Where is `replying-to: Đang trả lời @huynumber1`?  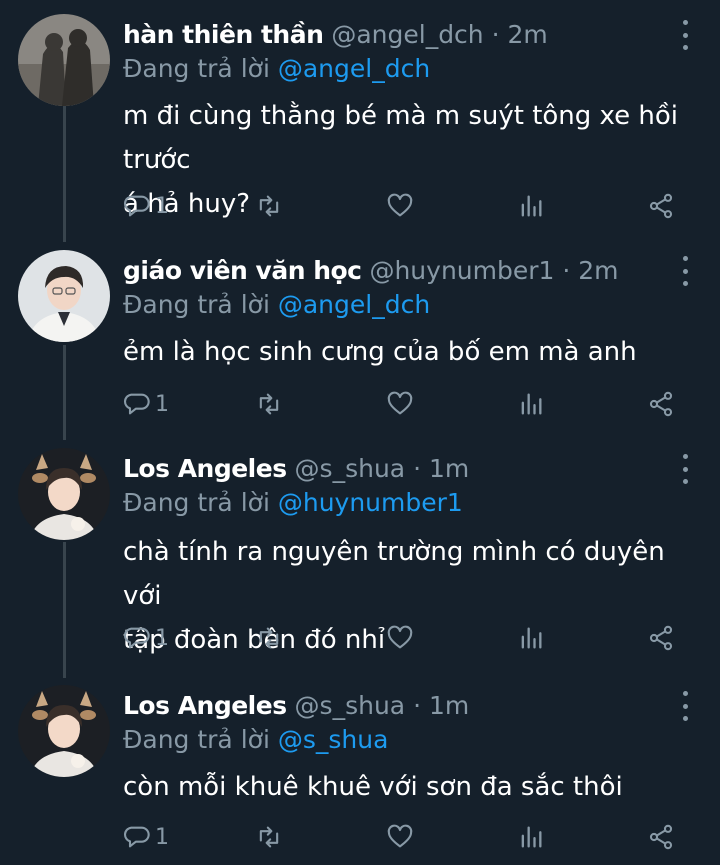 replying-to: Đang trả lời @huynumber1 is located at coordinates (293, 502).